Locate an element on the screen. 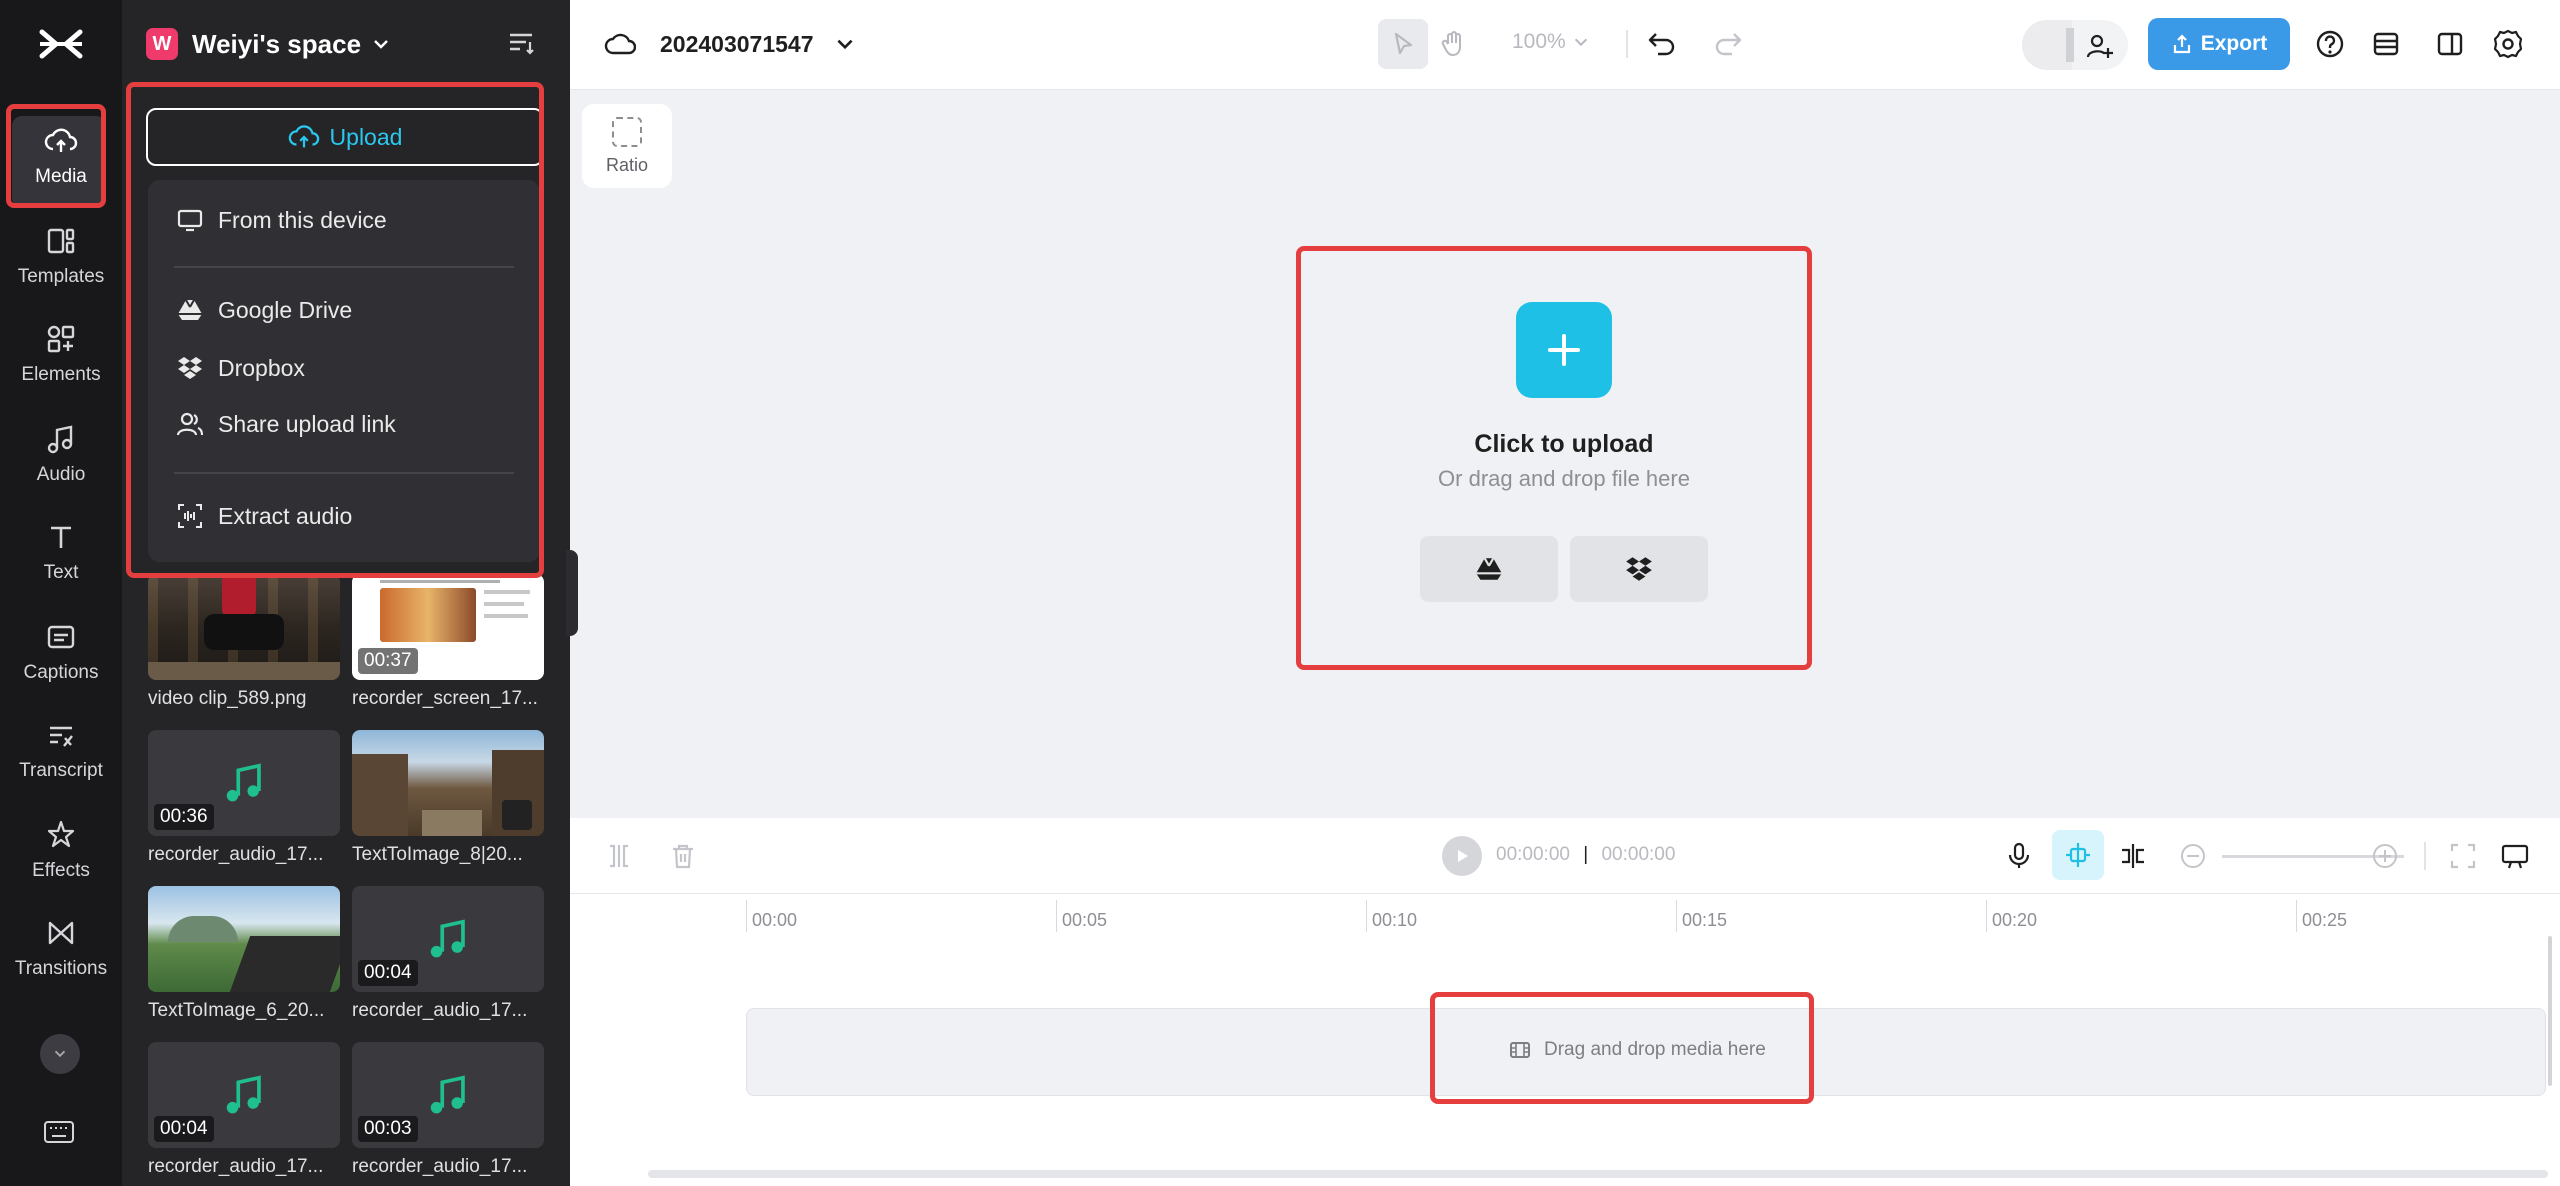  hand-icon is located at coordinates (1451, 43).